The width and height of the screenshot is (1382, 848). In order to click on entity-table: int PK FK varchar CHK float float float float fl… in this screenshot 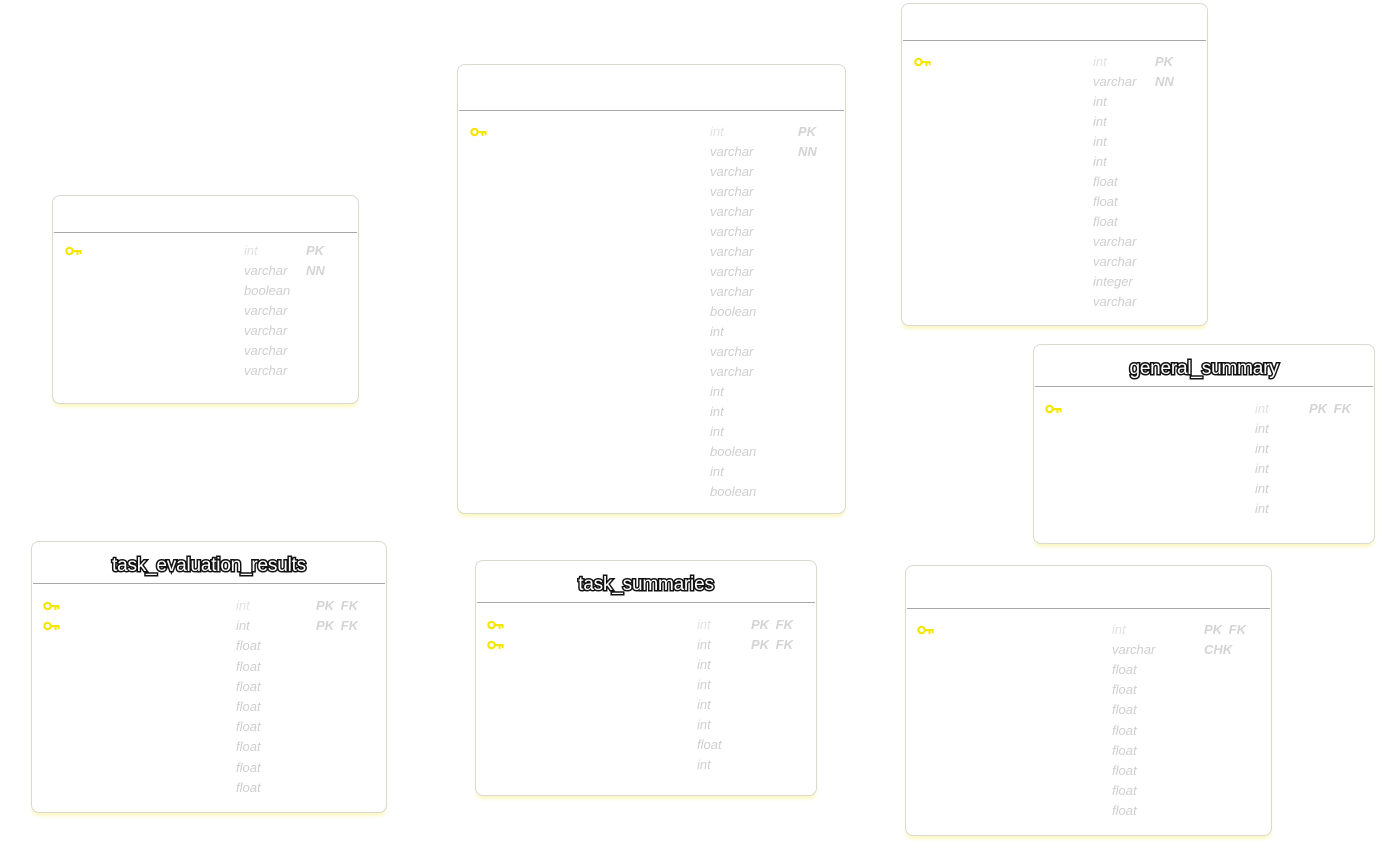, I will do `click(1088, 700)`.